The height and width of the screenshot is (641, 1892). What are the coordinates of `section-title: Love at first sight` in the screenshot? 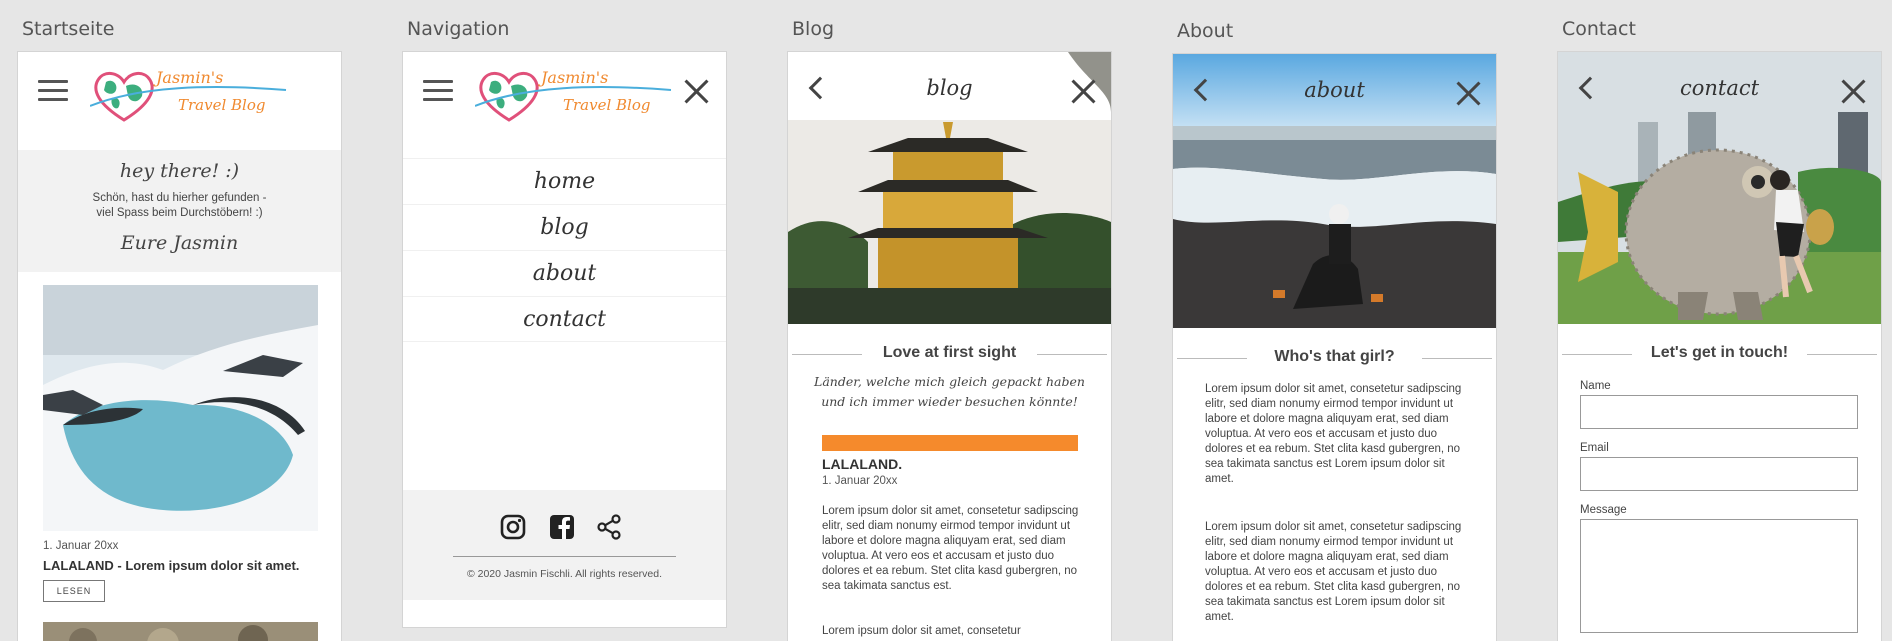 It's located at (949, 353).